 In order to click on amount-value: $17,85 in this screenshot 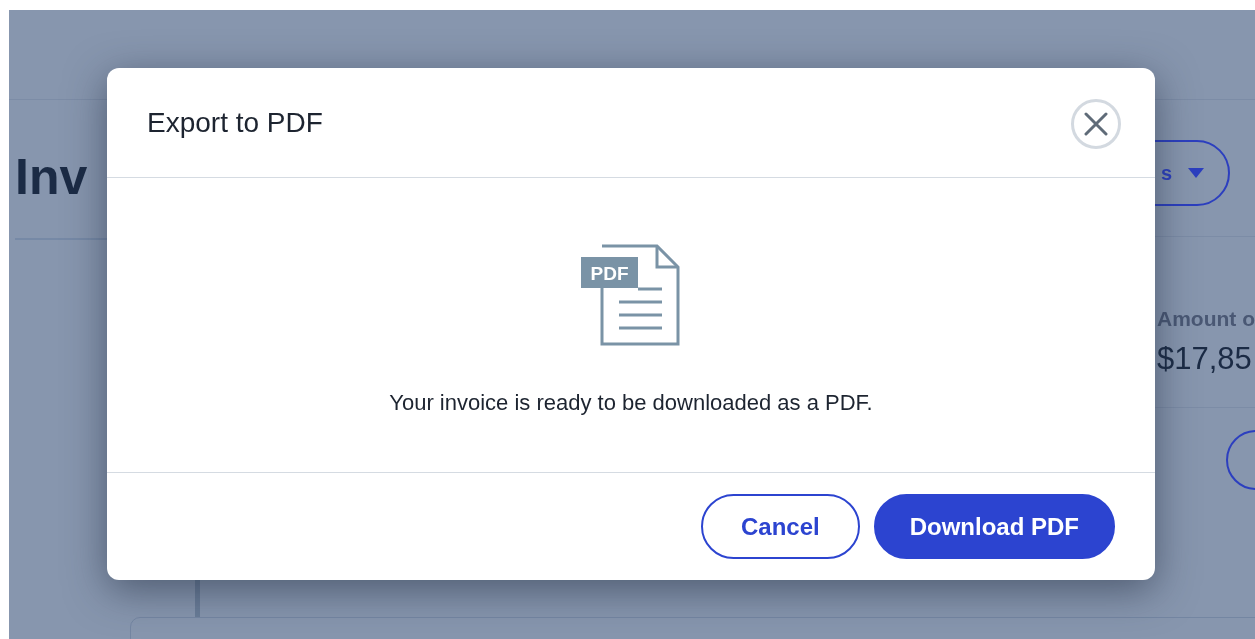, I will do `click(1204, 359)`.